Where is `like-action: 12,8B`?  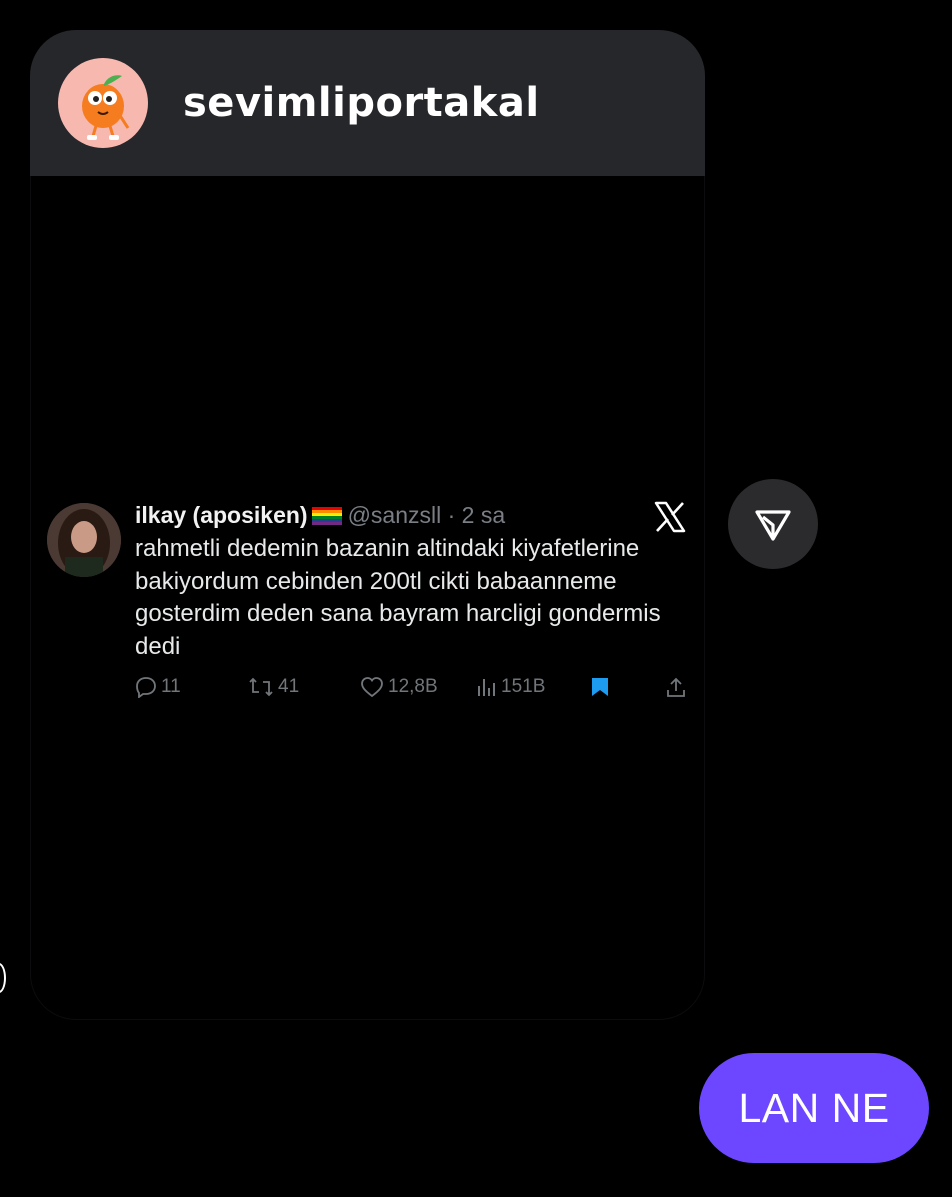
like-action: 12,8B is located at coordinates (399, 687).